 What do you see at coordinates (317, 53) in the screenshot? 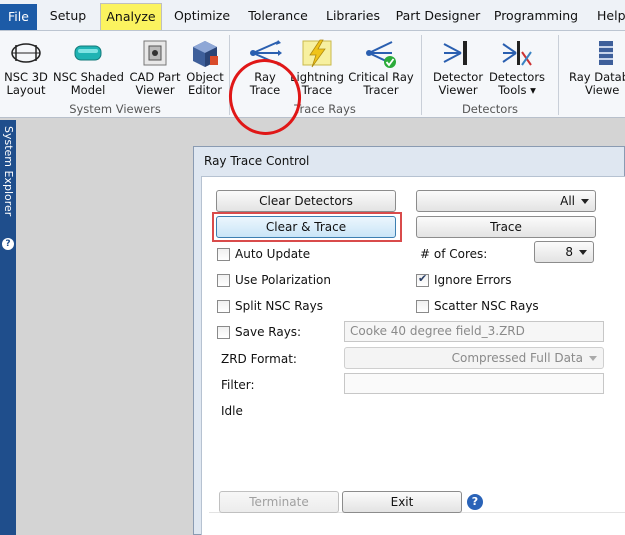
I see `lightning-trace-icon` at bounding box center [317, 53].